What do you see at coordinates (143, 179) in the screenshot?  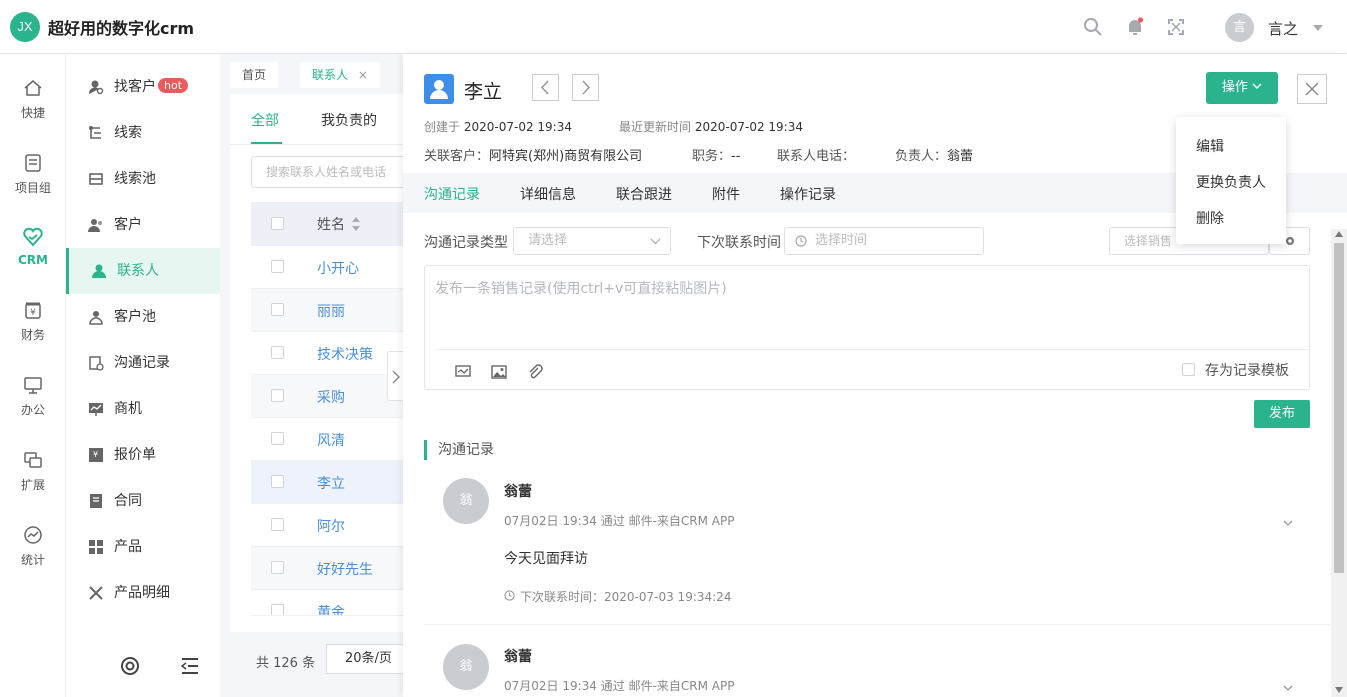 I see `sidebar-item-lead-pool: 线索池` at bounding box center [143, 179].